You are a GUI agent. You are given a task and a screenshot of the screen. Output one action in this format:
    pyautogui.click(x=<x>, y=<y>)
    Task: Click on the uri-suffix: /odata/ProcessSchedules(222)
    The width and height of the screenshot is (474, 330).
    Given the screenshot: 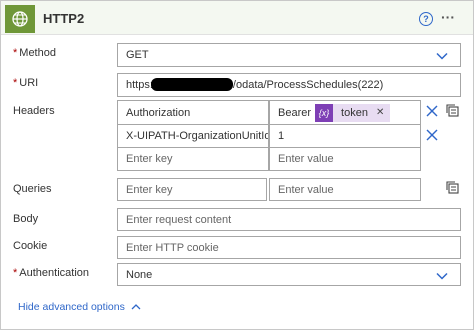 What is the action you would take?
    pyautogui.click(x=308, y=85)
    